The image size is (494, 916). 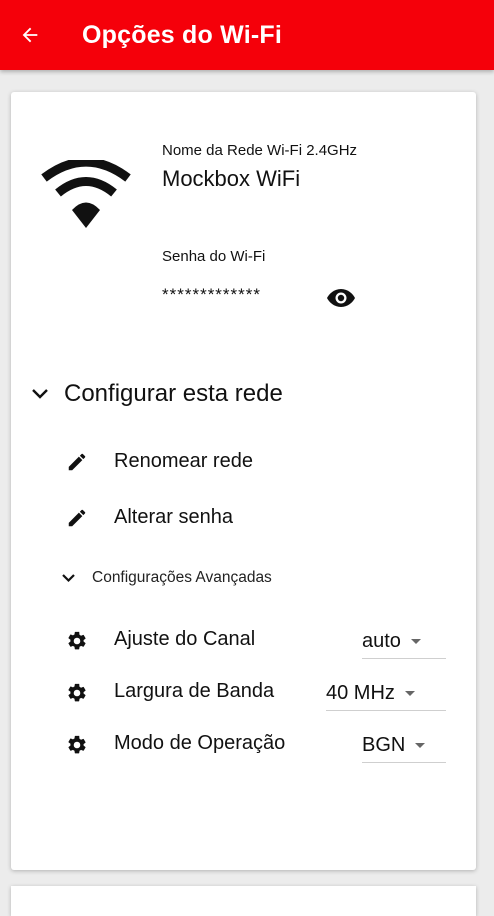 What do you see at coordinates (182, 34) in the screenshot?
I see `page-title: Opções do Wi-Fi` at bounding box center [182, 34].